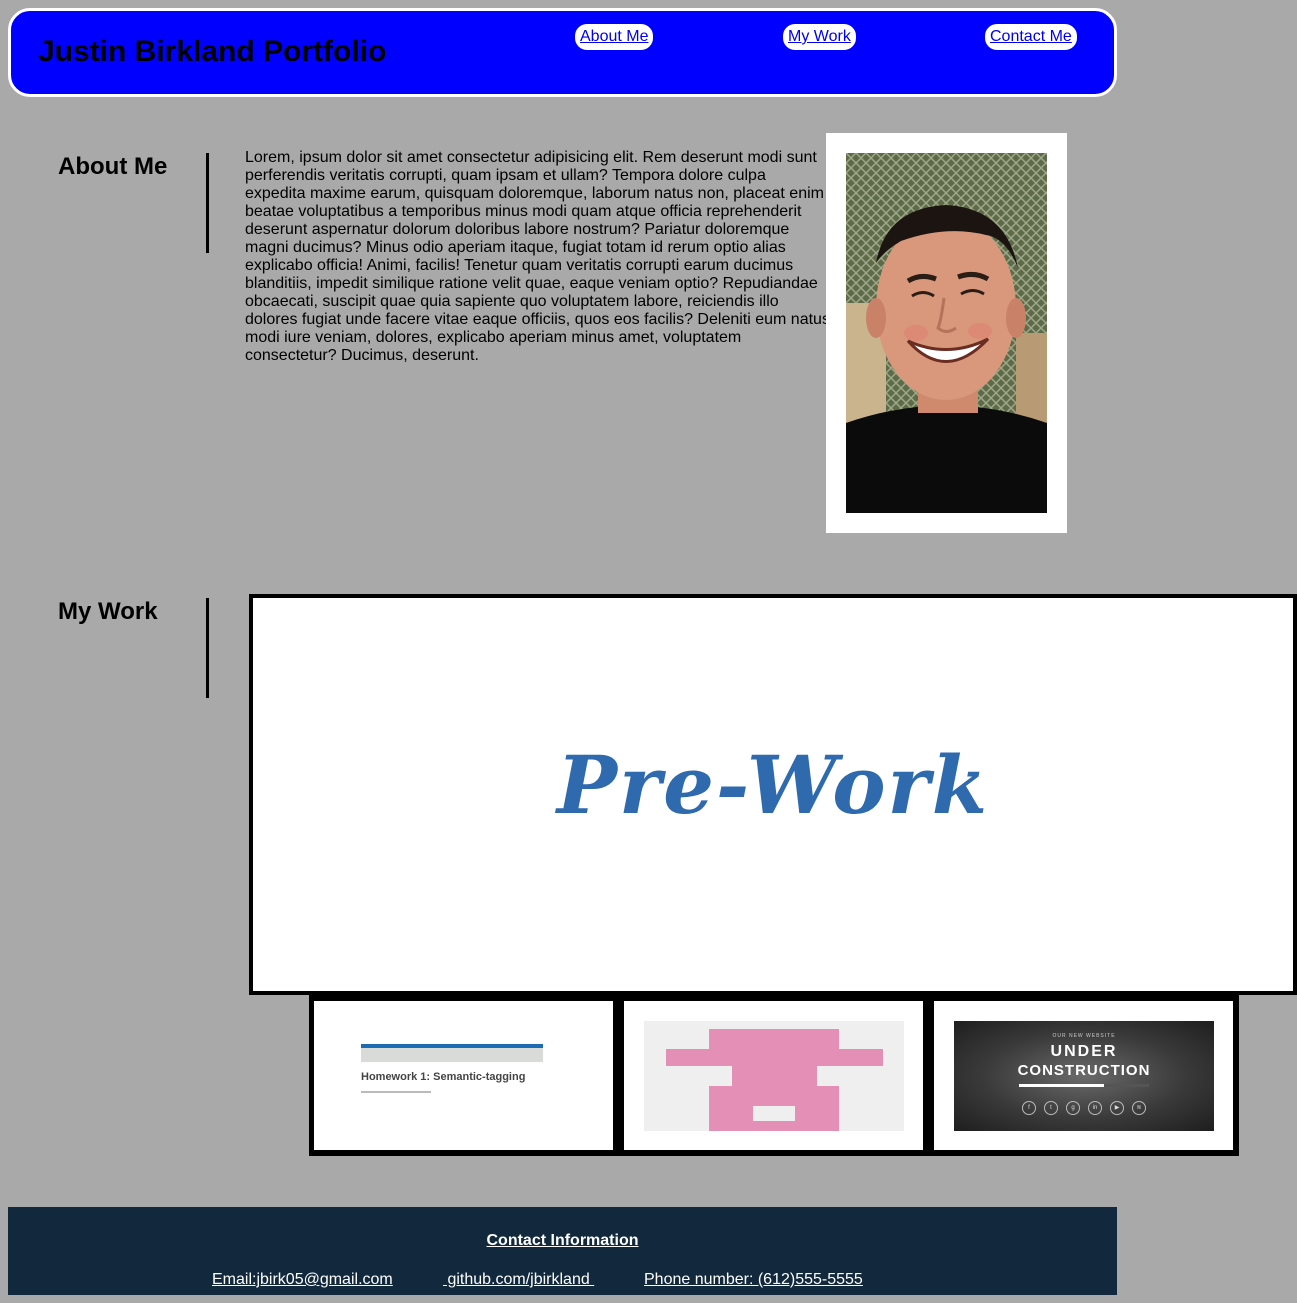 Image resolution: width=1297 pixels, height=1303 pixels. Describe the element at coordinates (1073, 1108) in the screenshot. I see `google-plus-icon: g` at that location.